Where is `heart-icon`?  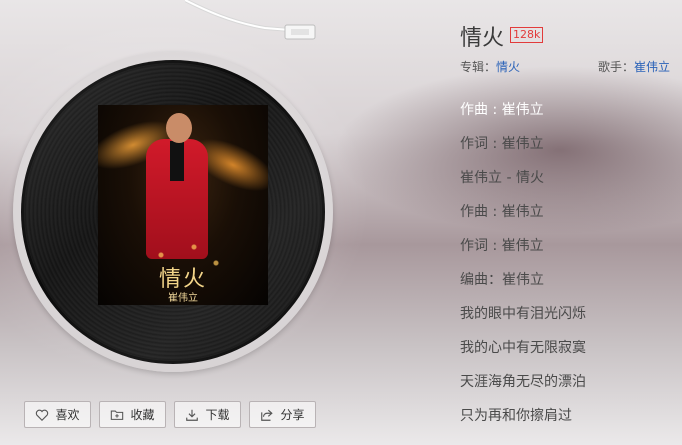
heart-icon is located at coordinates (42, 415).